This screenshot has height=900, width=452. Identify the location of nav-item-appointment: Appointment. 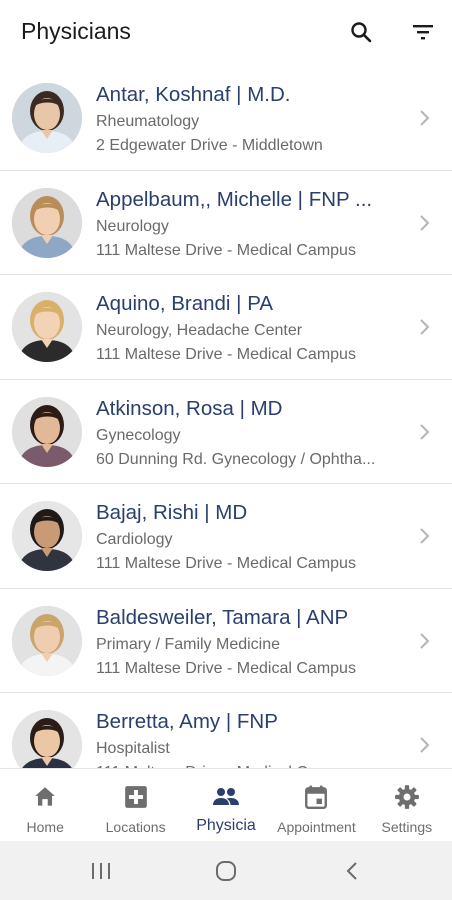
(316, 805).